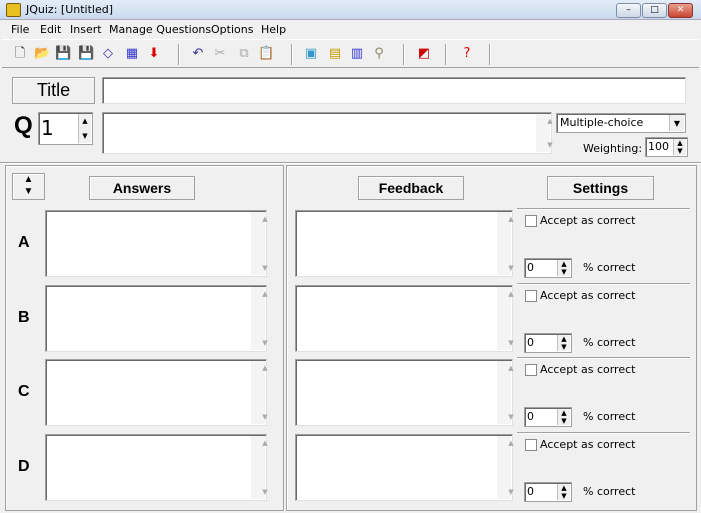  Describe the element at coordinates (232, 29) in the screenshot. I see `menu-options: Options` at that location.